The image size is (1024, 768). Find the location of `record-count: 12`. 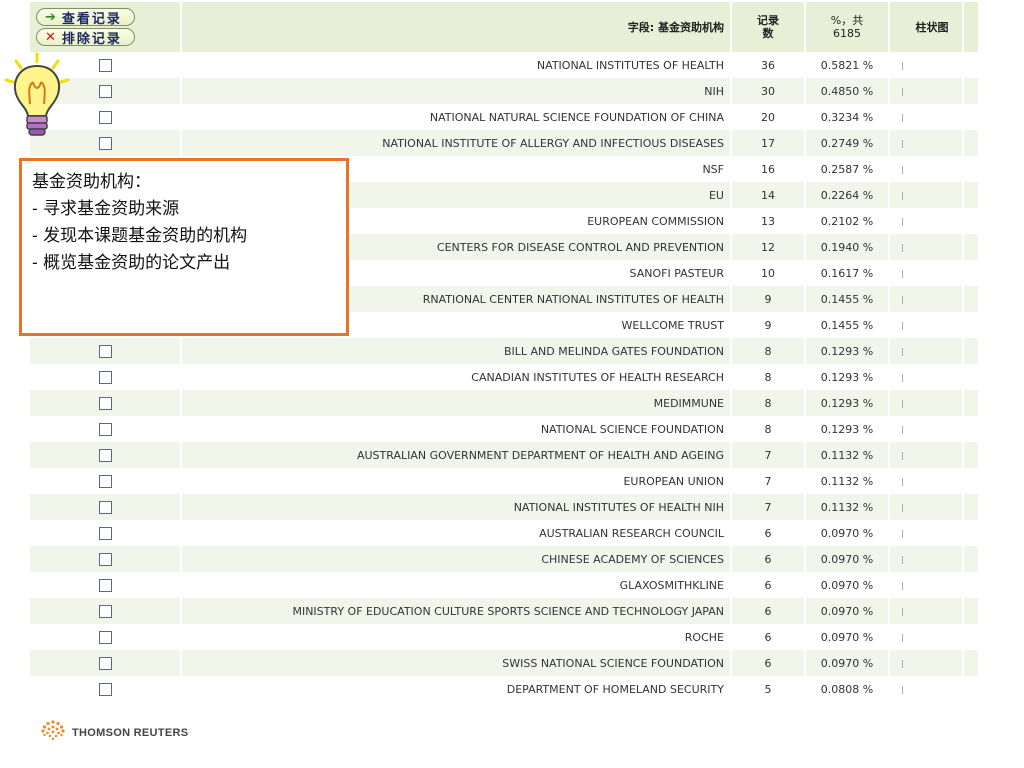

record-count: 12 is located at coordinates (768, 247).